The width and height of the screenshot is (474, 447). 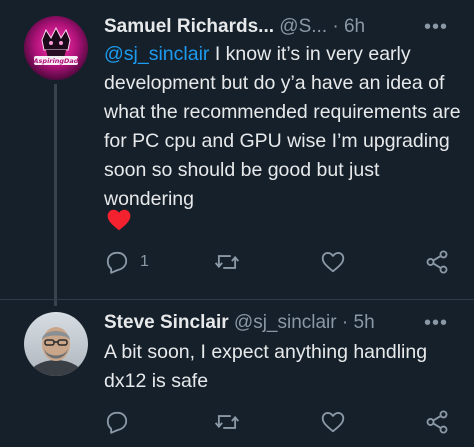 I want to click on profile-photo-avatar-icon, so click(x=56, y=344).